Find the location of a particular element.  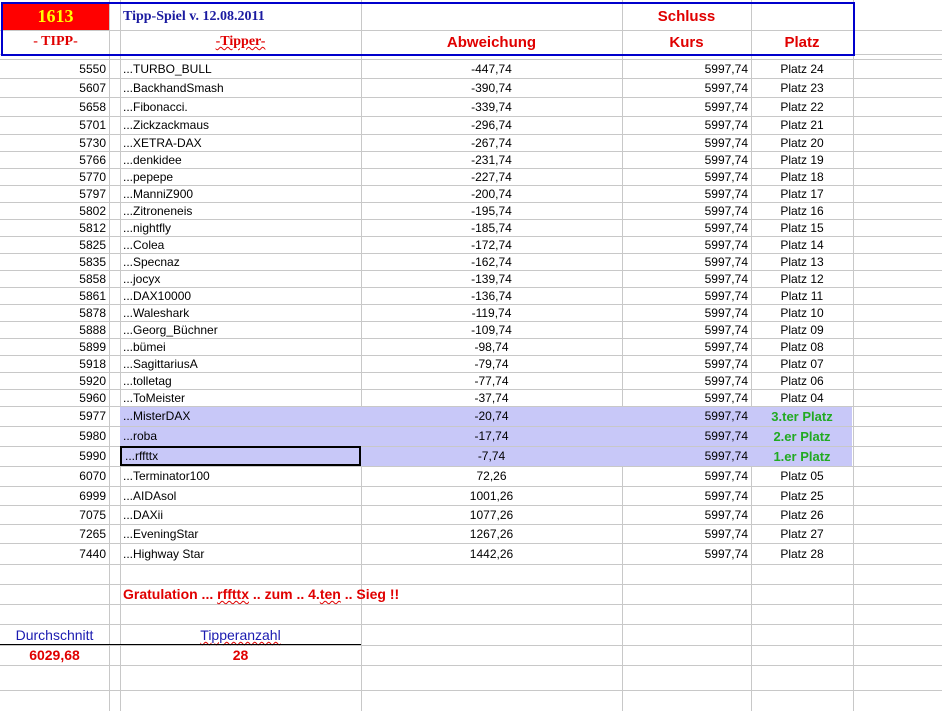

tipp-cell: 5899 is located at coordinates (54, 346).